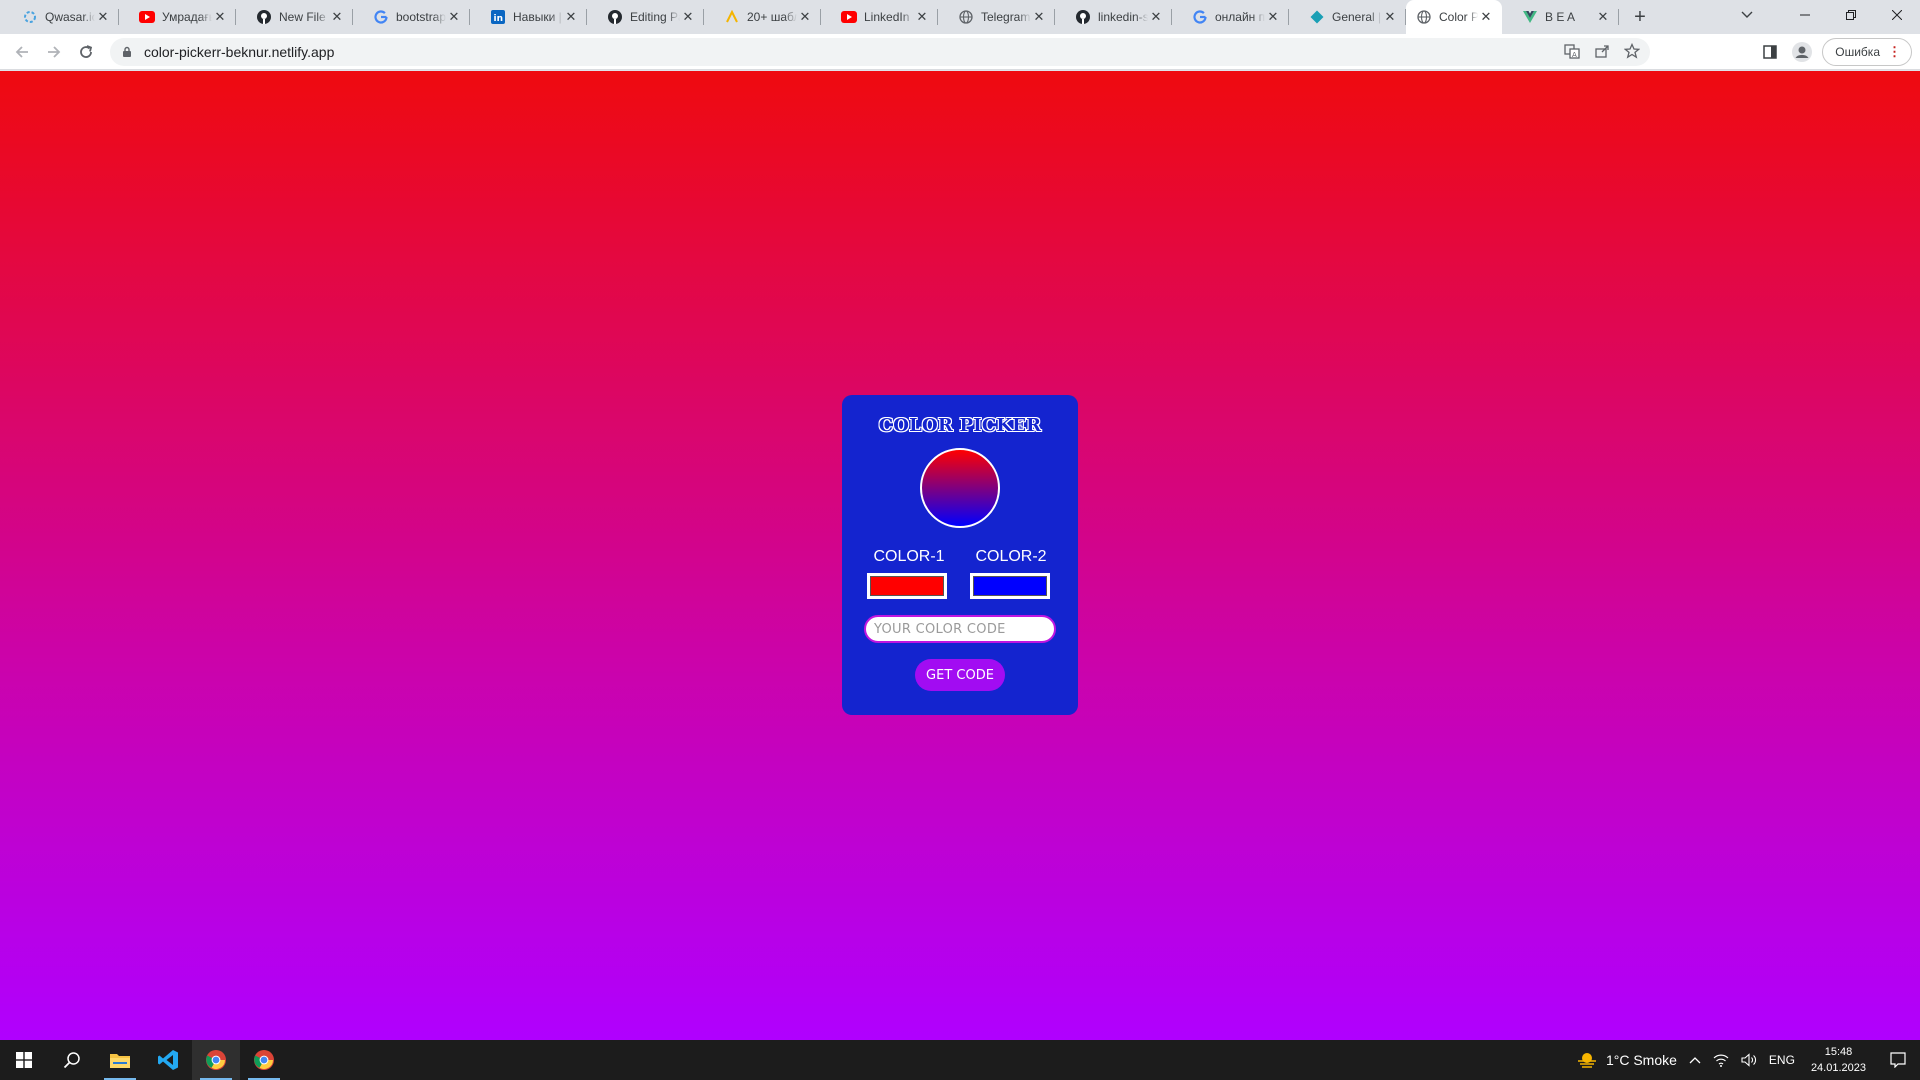  I want to click on restore-icon, so click(1851, 15).